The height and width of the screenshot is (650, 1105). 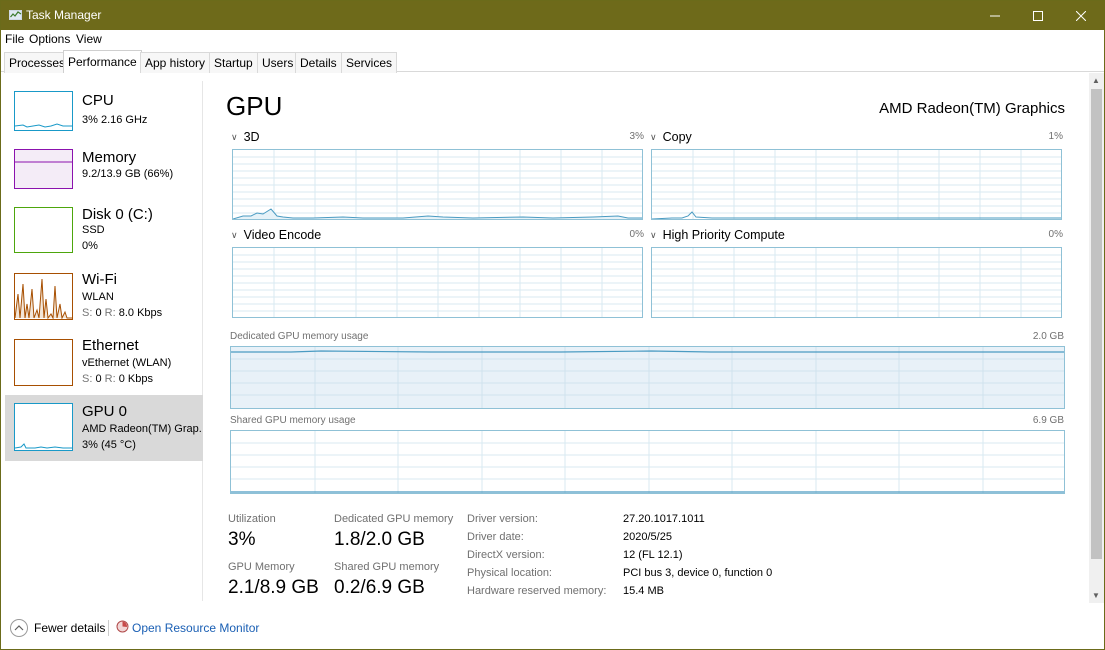 What do you see at coordinates (98, 100) in the screenshot?
I see `sidebar-item-name: CPU` at bounding box center [98, 100].